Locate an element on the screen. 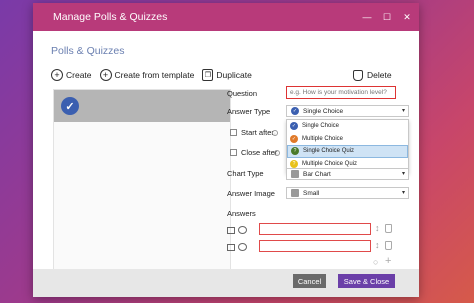 The image size is (474, 303). save-close-button: Save & Close is located at coordinates (366, 281).